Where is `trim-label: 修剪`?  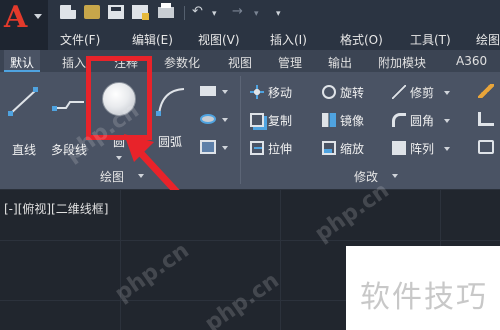 trim-label: 修剪 is located at coordinates (422, 93).